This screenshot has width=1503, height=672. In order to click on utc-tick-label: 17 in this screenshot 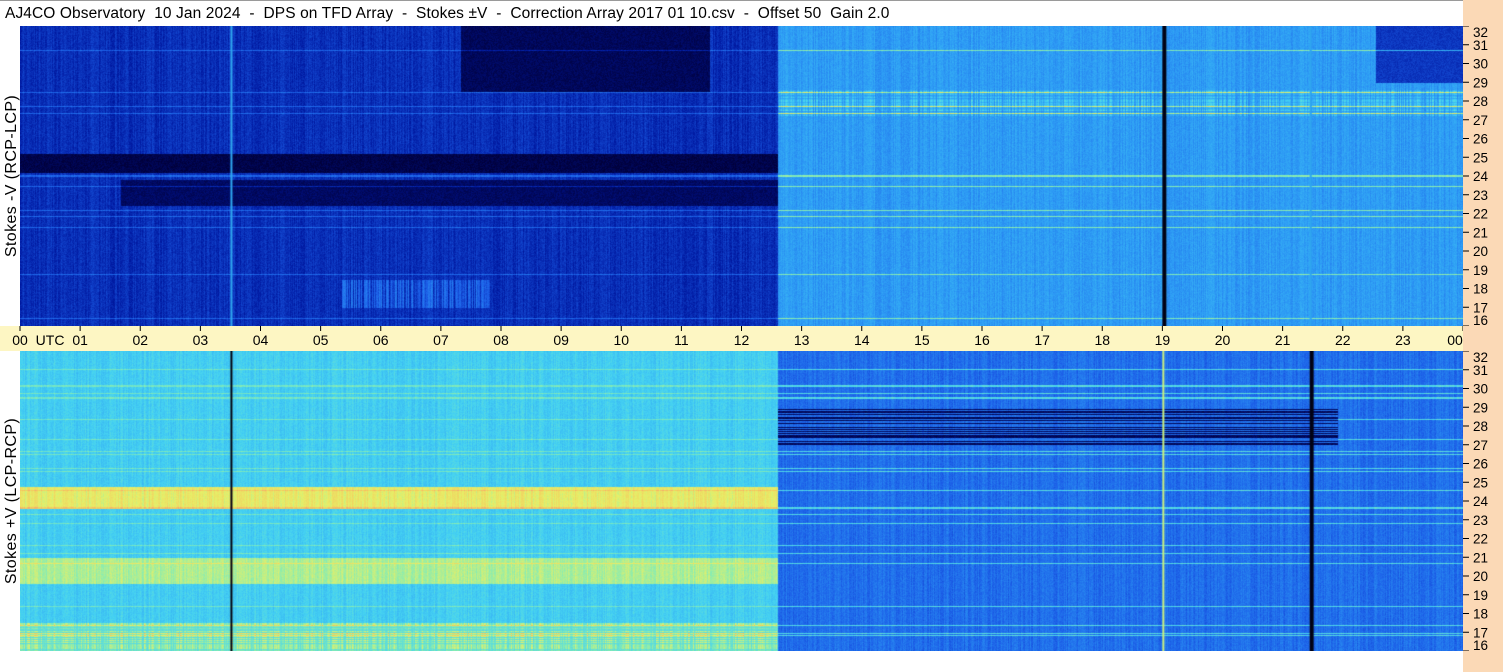, I will do `click(1042, 340)`.